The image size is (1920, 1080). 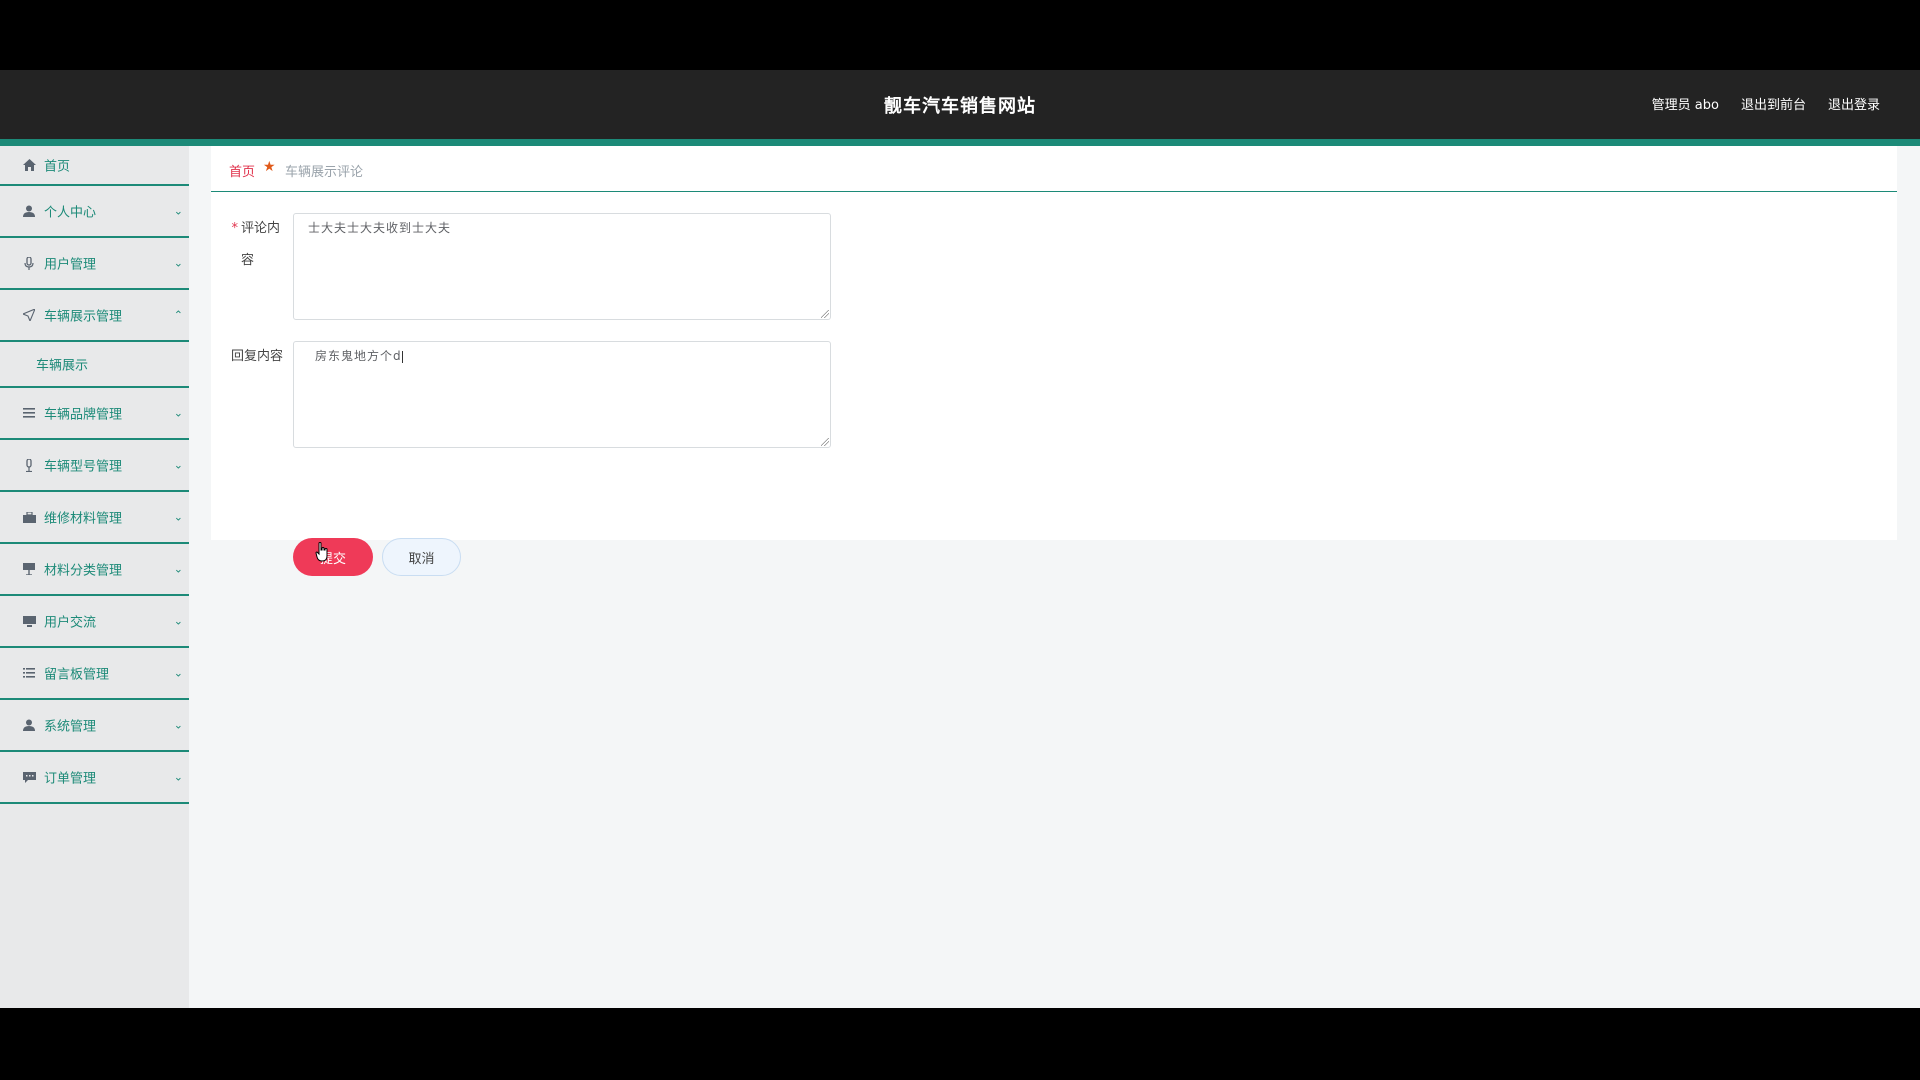 What do you see at coordinates (269, 167) in the screenshot?
I see `star-icon: ★` at bounding box center [269, 167].